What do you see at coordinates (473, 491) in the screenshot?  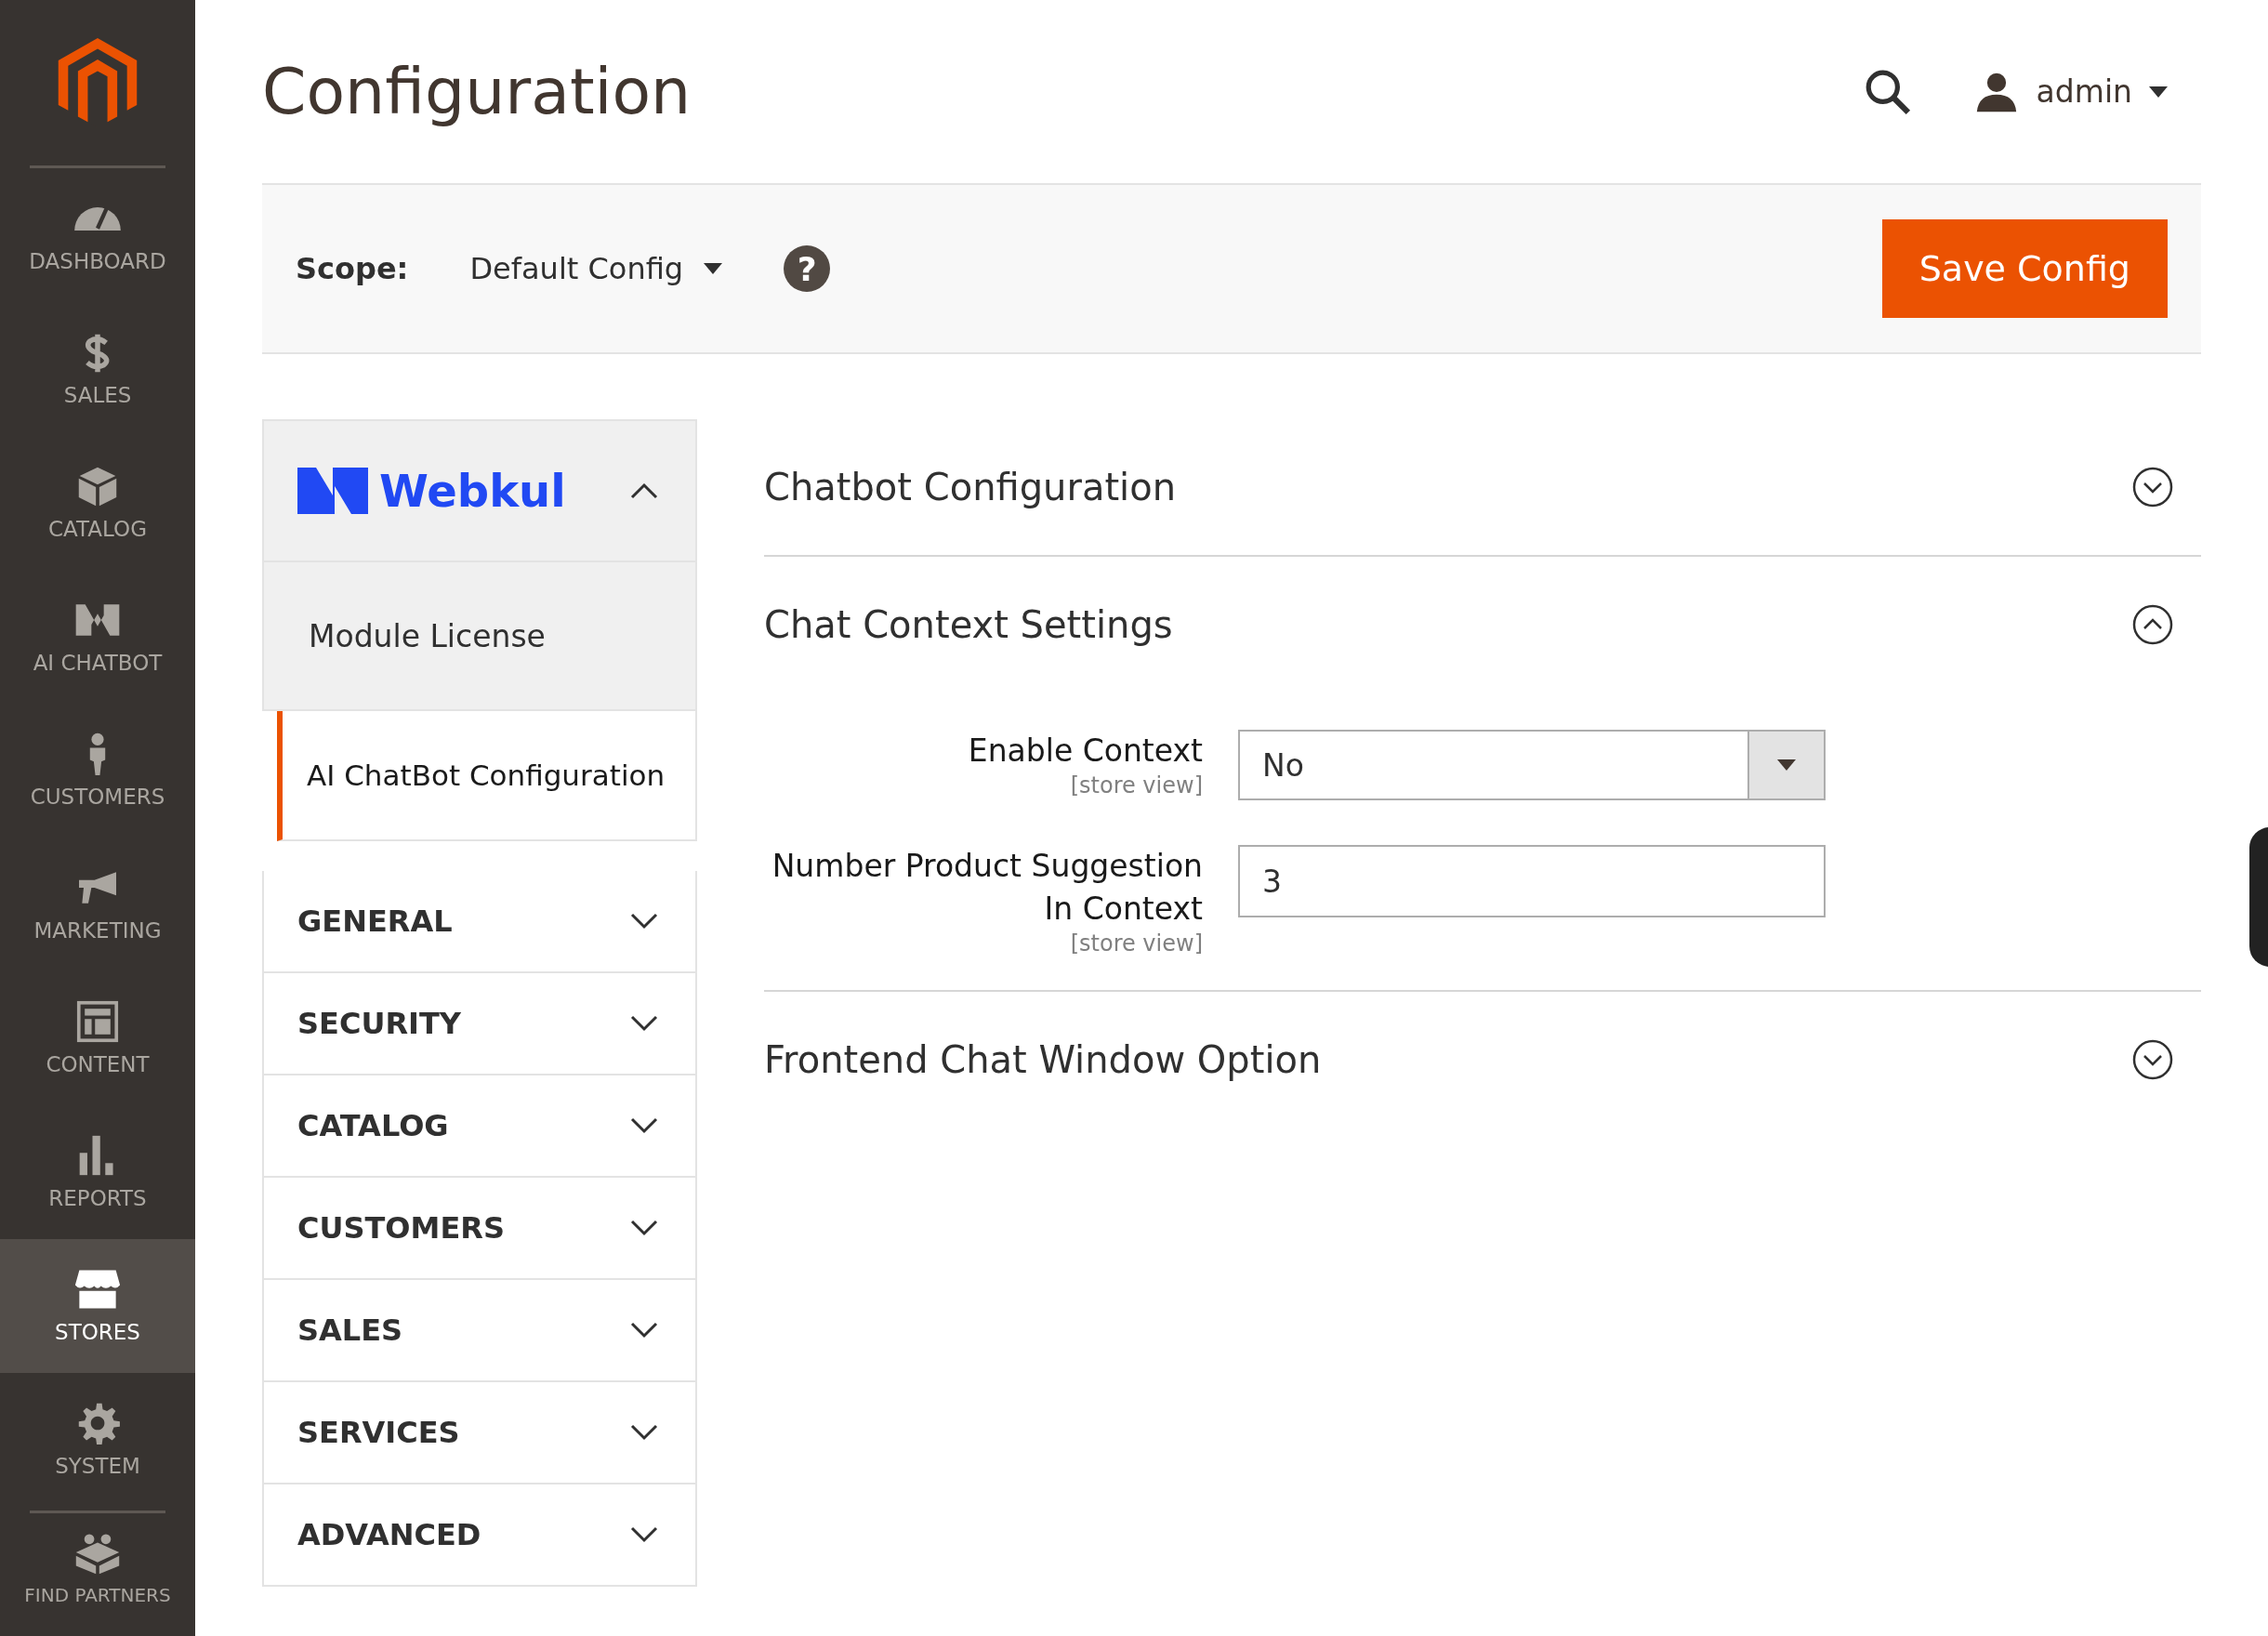 I see `brand-name: Webkul` at bounding box center [473, 491].